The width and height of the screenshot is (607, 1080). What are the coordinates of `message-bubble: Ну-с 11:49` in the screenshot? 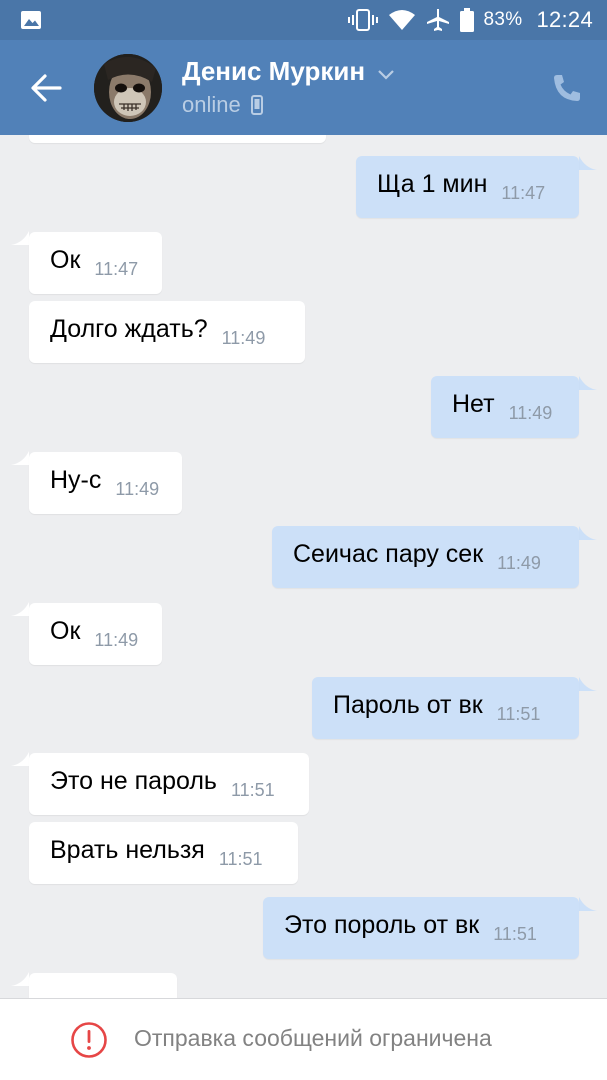 It's located at (105, 483).